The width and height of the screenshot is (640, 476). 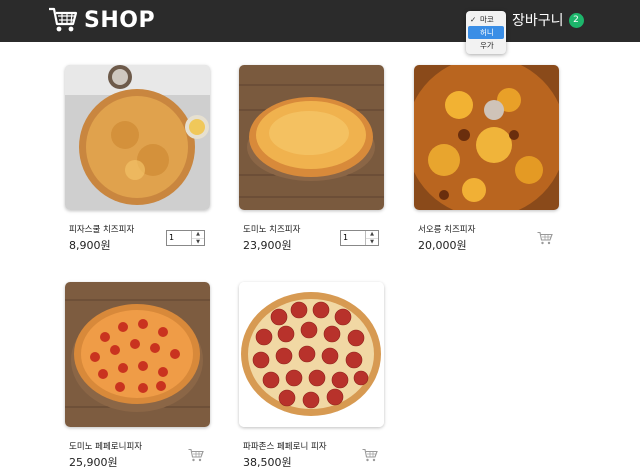 What do you see at coordinates (486, 19) in the screenshot?
I see `dropdown-option: 마코` at bounding box center [486, 19].